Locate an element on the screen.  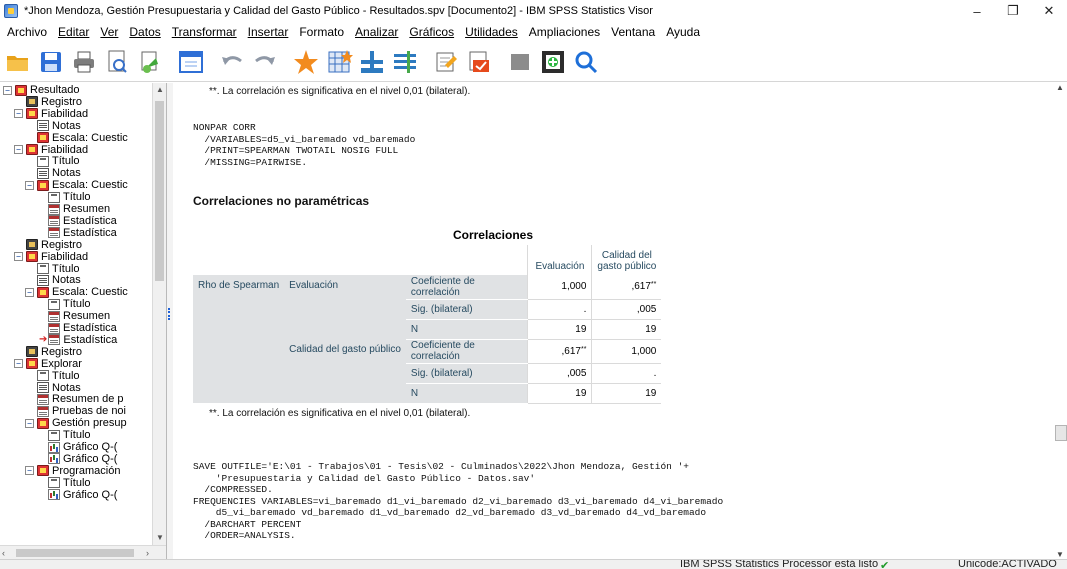
open-folder-icon is located at coordinates (18, 62).